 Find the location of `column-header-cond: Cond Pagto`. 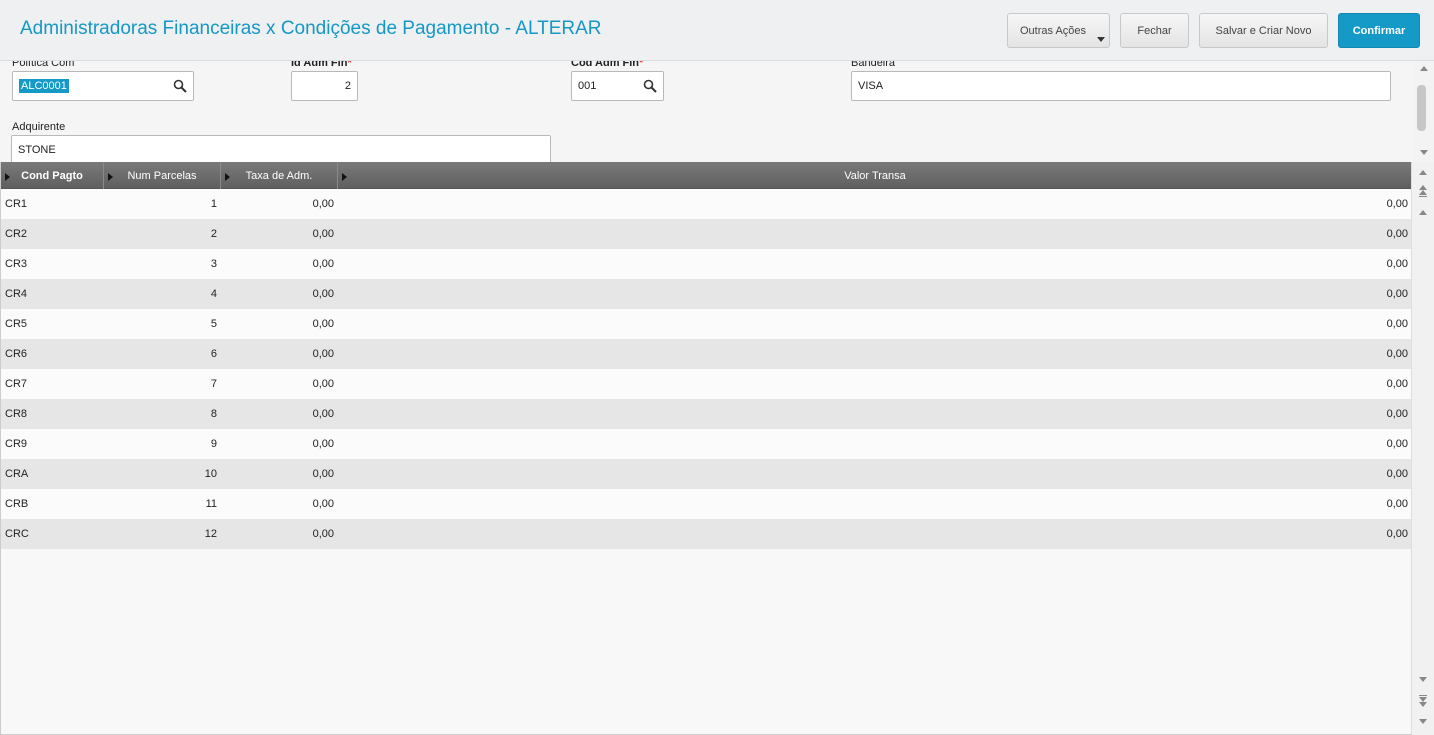

column-header-cond: Cond Pagto is located at coordinates (52, 175).